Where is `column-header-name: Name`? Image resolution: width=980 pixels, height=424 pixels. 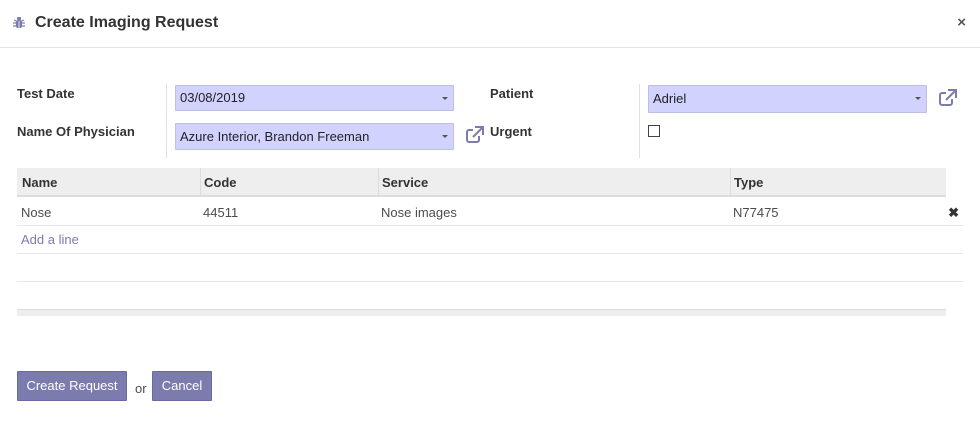
column-header-name: Name is located at coordinates (39, 182).